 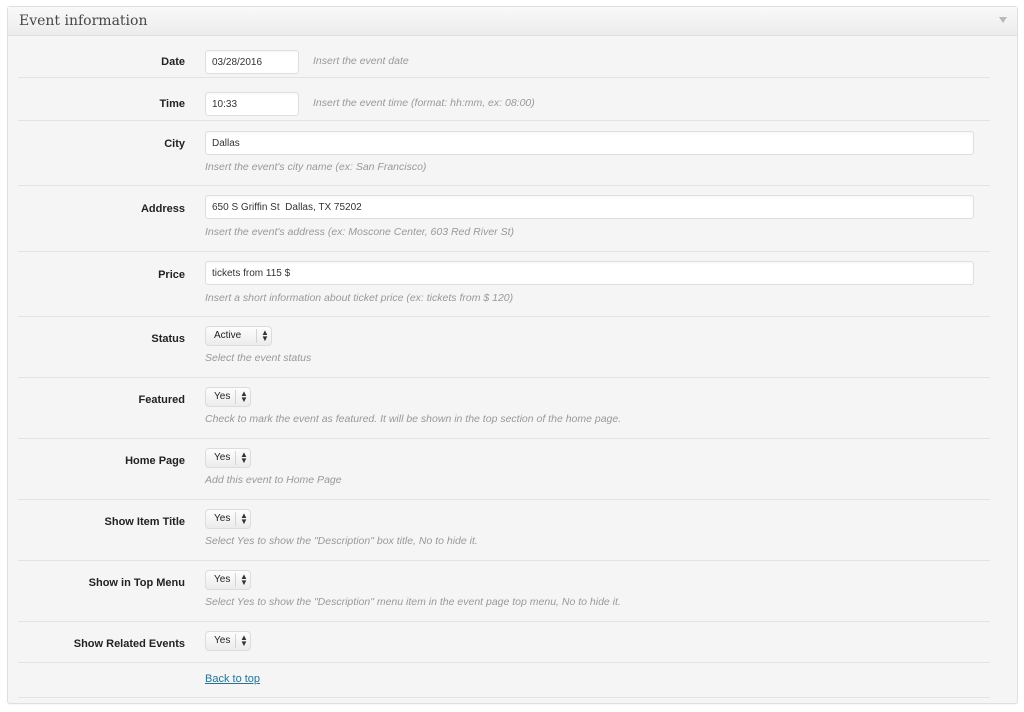 What do you see at coordinates (161, 400) in the screenshot?
I see `featured-label: Featured` at bounding box center [161, 400].